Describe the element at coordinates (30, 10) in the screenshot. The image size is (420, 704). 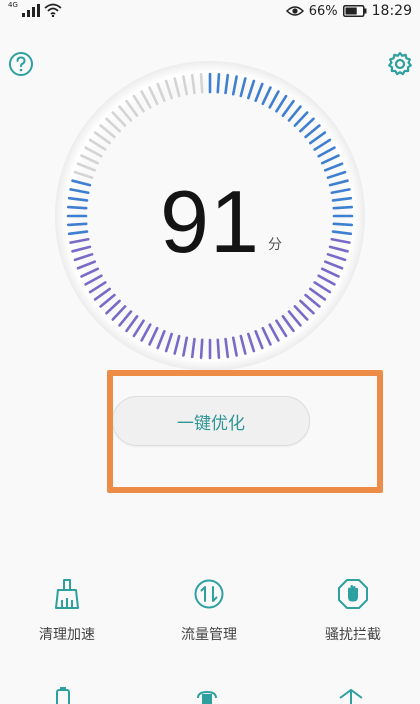
I see `signal-icon` at that location.